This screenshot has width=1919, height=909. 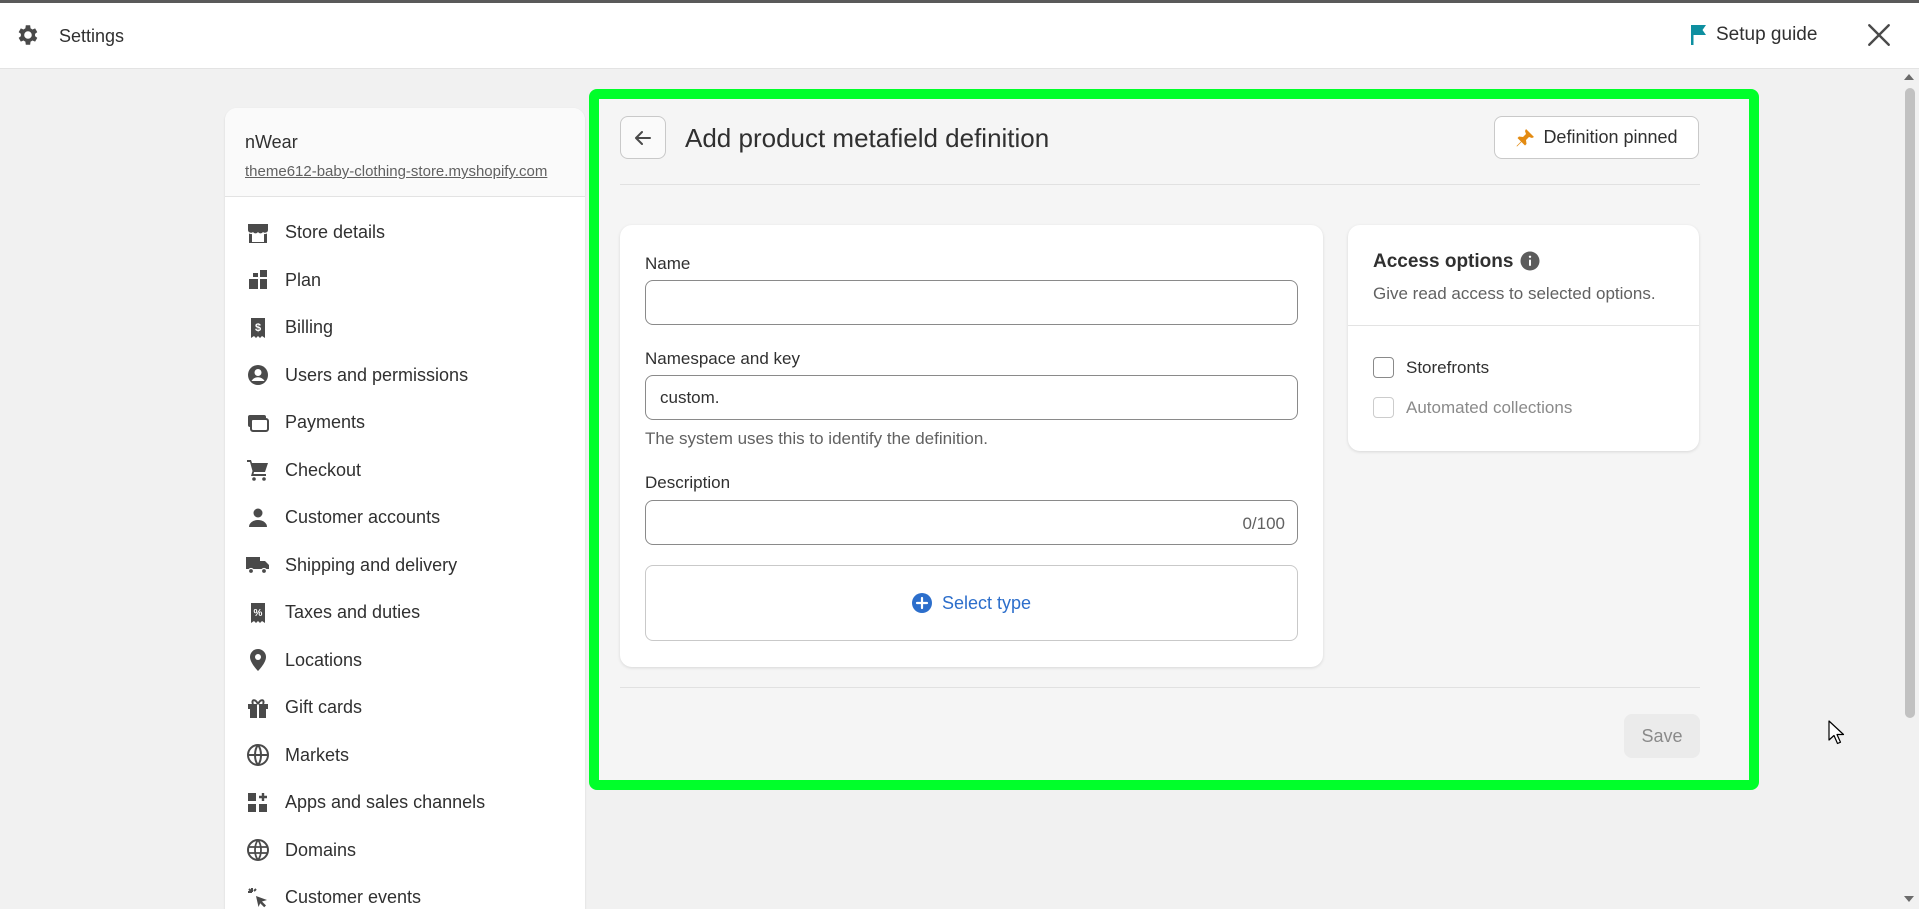 I want to click on select-type-label: Select type, so click(x=986, y=602).